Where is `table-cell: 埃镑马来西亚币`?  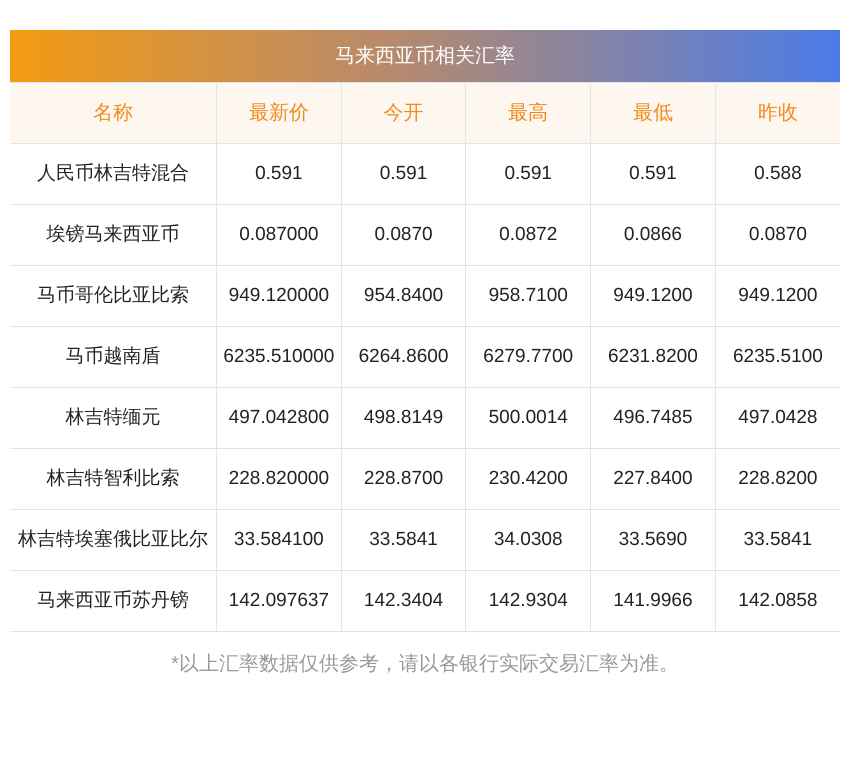 table-cell: 埃镑马来西亚币 is located at coordinates (113, 235).